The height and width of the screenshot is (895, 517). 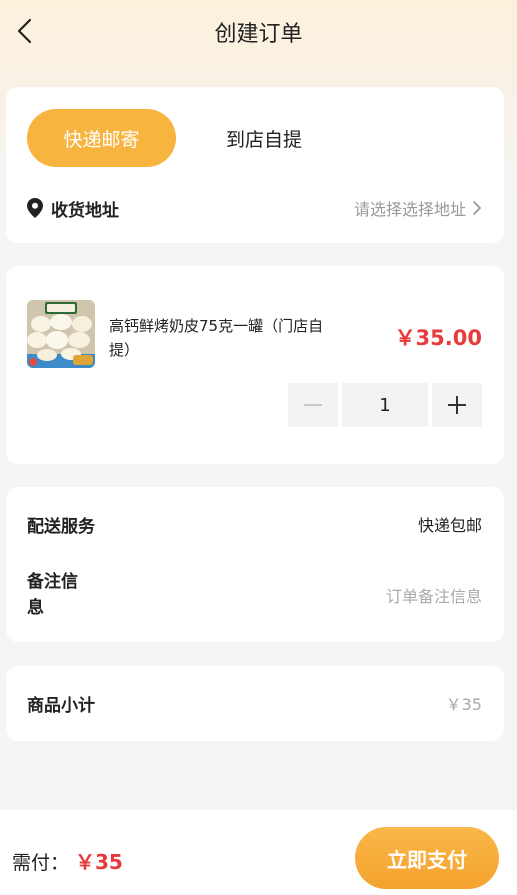 I want to click on pay-now-button: 立即支付, so click(x=427, y=858).